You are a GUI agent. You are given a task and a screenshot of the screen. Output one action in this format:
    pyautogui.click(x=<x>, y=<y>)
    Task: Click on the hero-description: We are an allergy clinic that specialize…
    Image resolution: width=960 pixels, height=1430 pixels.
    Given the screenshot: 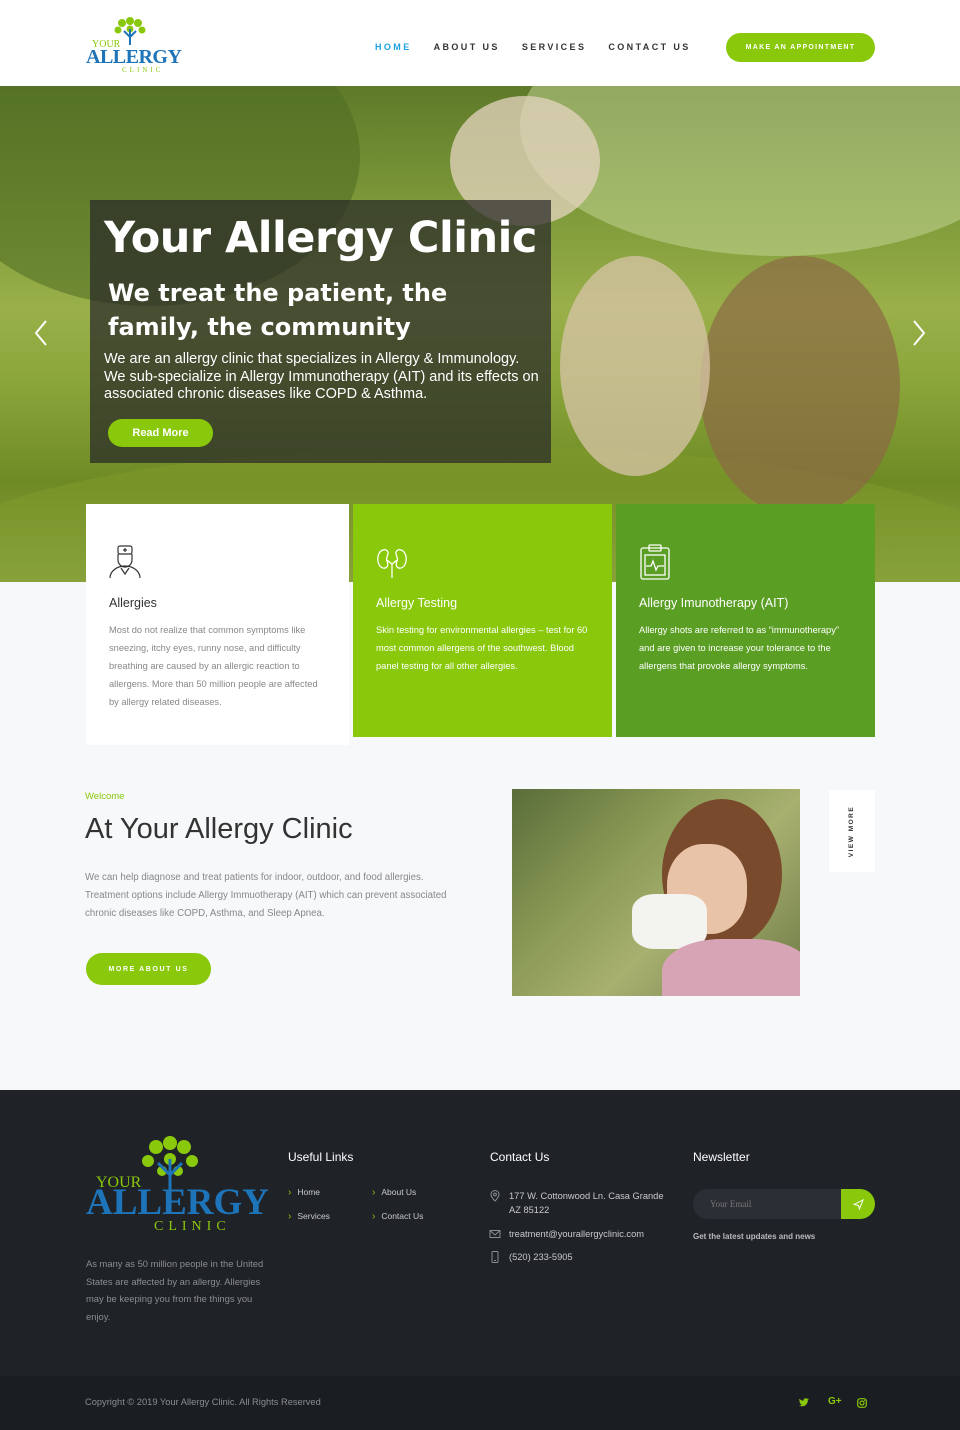 What is the action you would take?
    pyautogui.click(x=321, y=376)
    